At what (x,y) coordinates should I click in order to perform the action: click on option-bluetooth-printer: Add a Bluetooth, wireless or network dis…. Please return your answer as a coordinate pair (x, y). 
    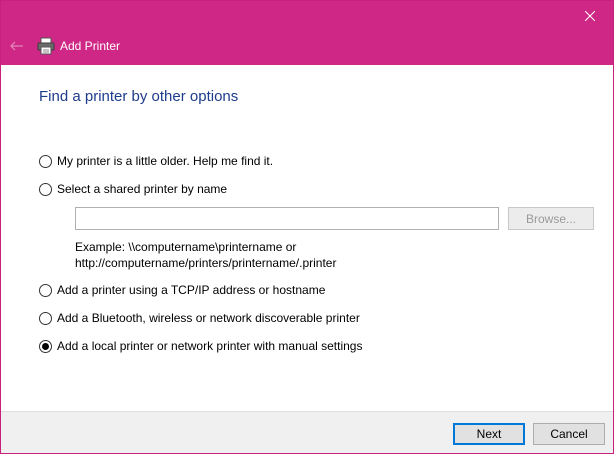
    Looking at the image, I should click on (199, 318).